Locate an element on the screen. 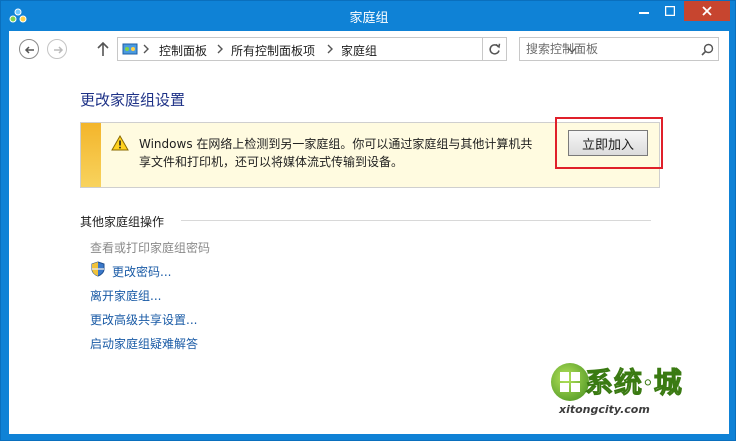 The image size is (736, 441). refresh-button is located at coordinates (495, 49).